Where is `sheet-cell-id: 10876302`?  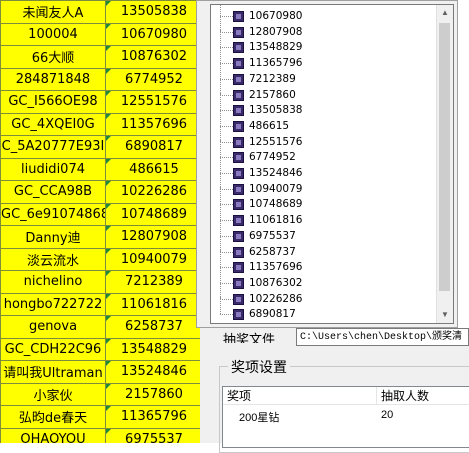
sheet-cell-id: 10876302 is located at coordinates (152, 57).